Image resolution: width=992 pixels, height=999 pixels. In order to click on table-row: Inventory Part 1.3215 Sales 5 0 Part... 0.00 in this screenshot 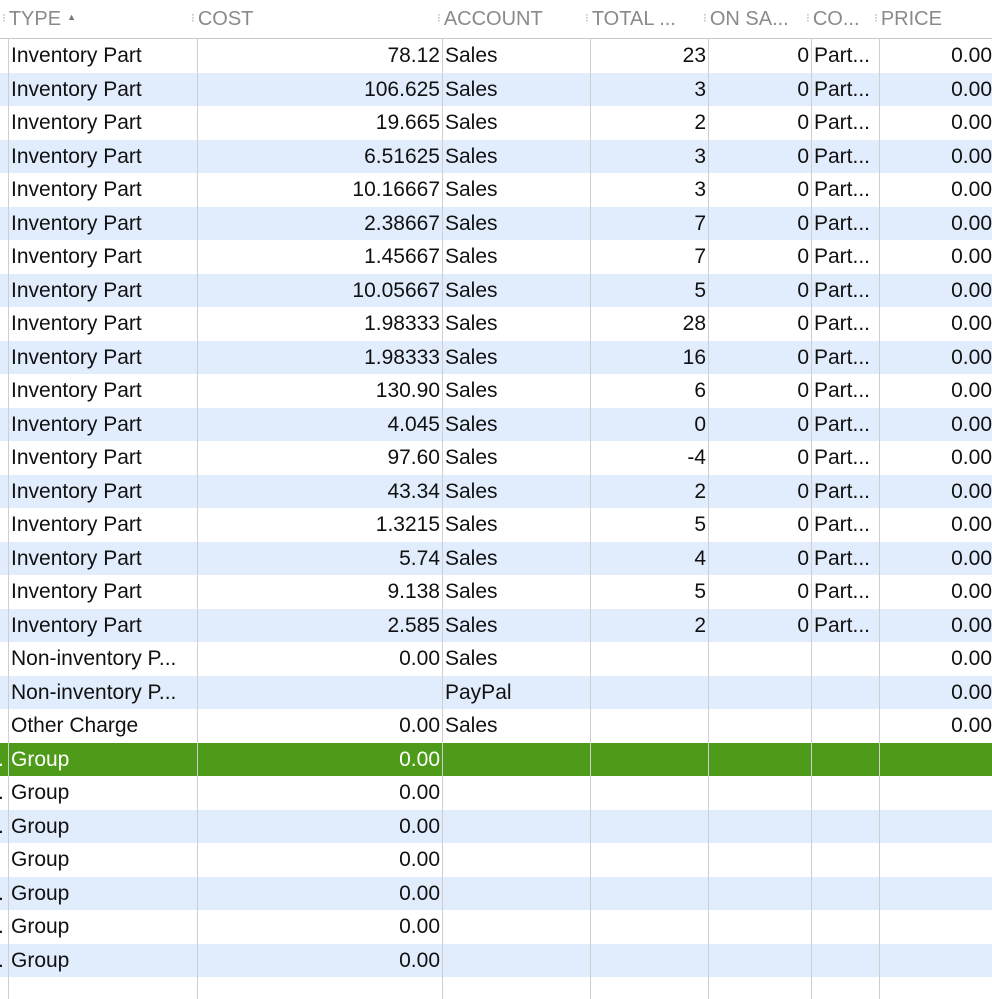, I will do `click(496, 525)`.